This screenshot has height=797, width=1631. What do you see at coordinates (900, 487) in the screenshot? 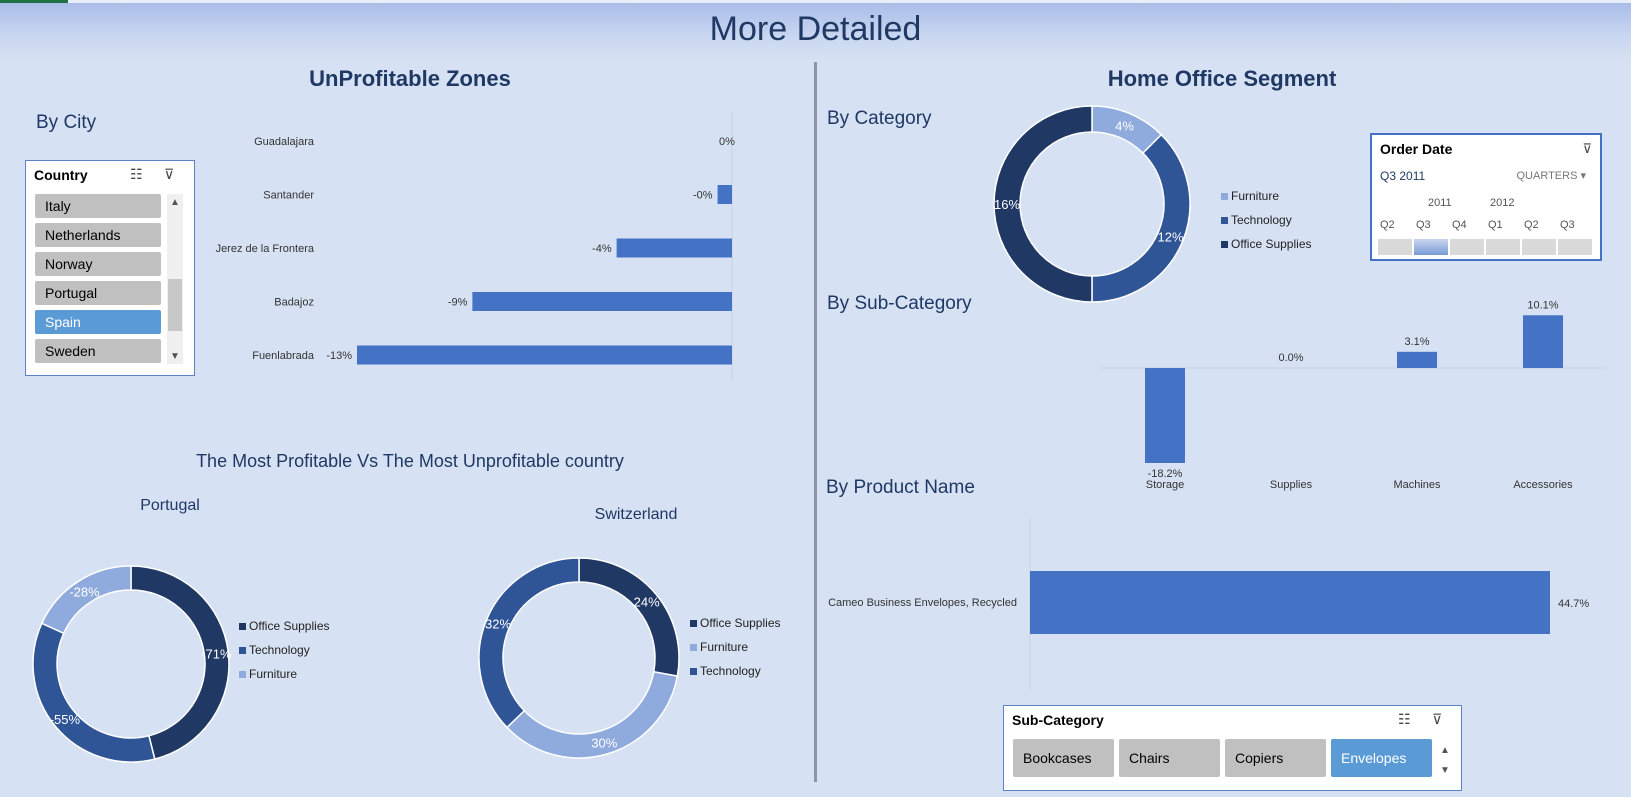
I see `by-product-name-label: By Product Name` at bounding box center [900, 487].